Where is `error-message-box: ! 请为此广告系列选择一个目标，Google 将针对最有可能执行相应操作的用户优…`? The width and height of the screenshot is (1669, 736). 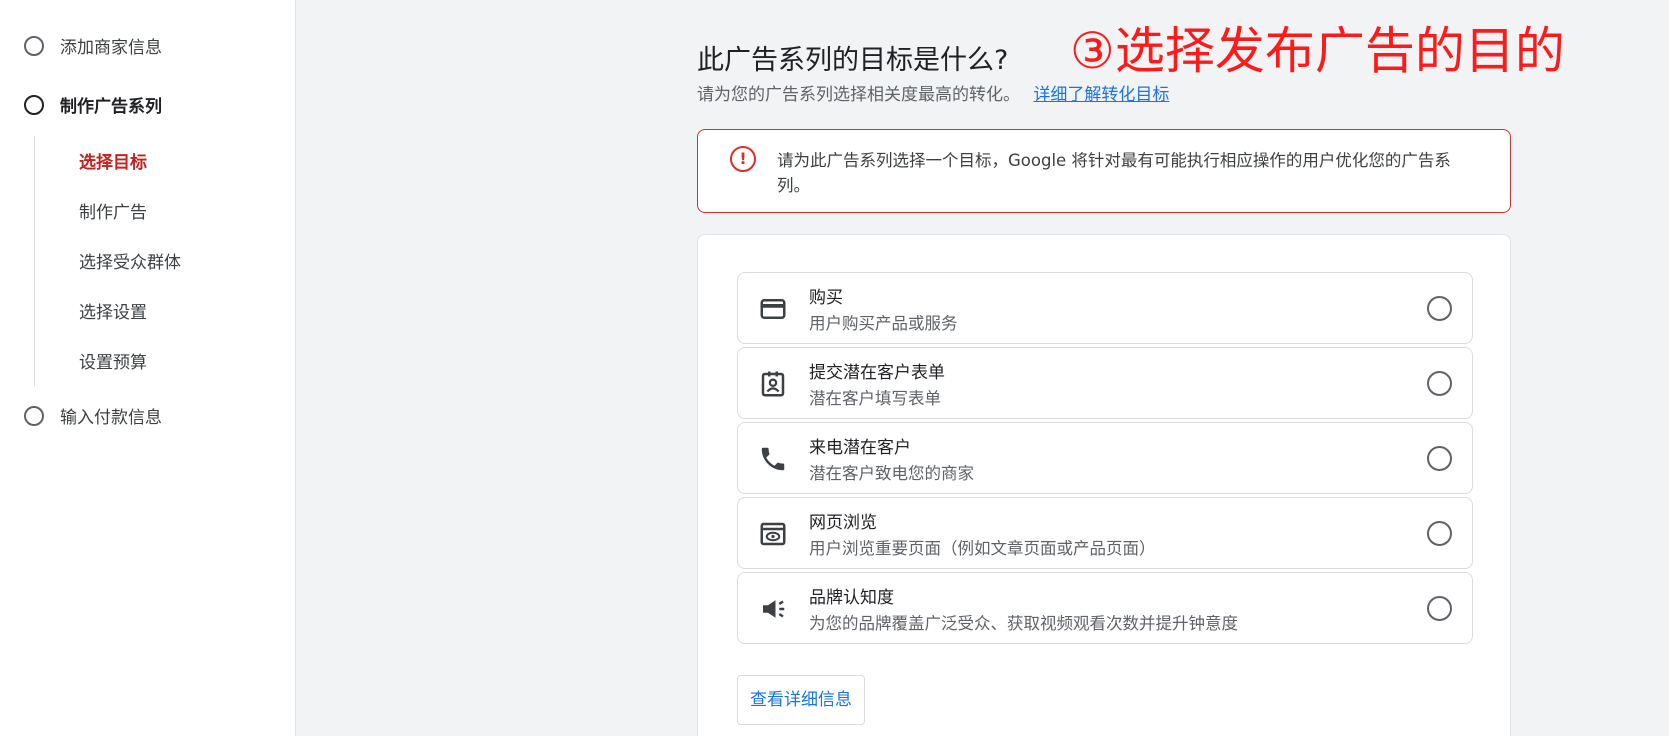
error-message-box: ! 请为此广告系列选择一个目标，Google 将针对最有可能执行相应操作的用户优… is located at coordinates (1104, 171).